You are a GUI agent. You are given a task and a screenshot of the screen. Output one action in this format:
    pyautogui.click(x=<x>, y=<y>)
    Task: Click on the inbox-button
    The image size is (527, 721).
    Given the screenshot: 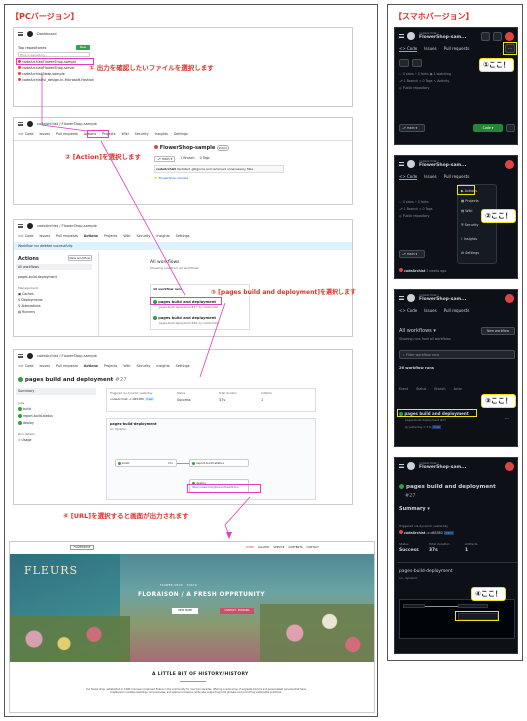 What is the action you would take?
    pyautogui.click(x=497, y=36)
    